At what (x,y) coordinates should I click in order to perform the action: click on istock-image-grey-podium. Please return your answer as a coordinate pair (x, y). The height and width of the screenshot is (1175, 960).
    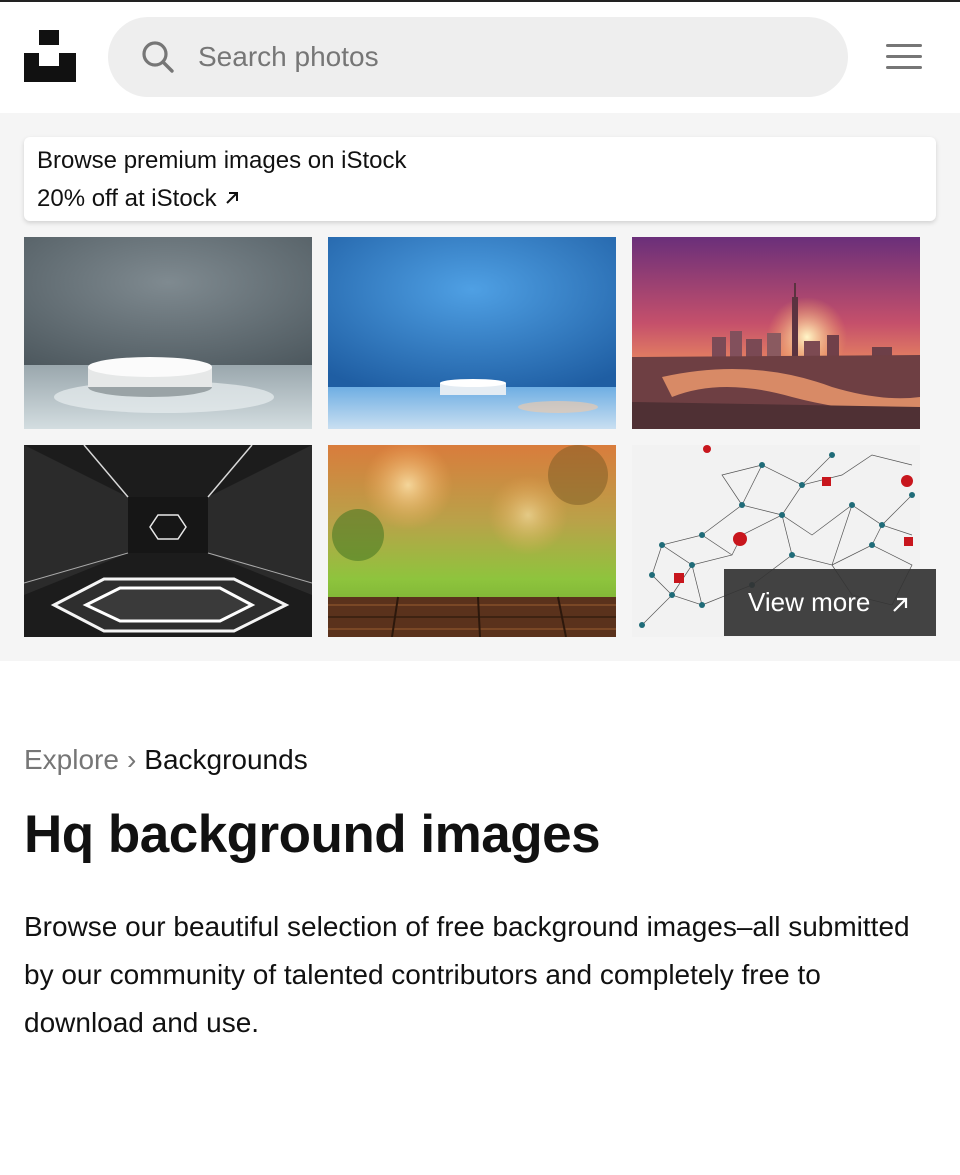
    Looking at the image, I should click on (168, 333).